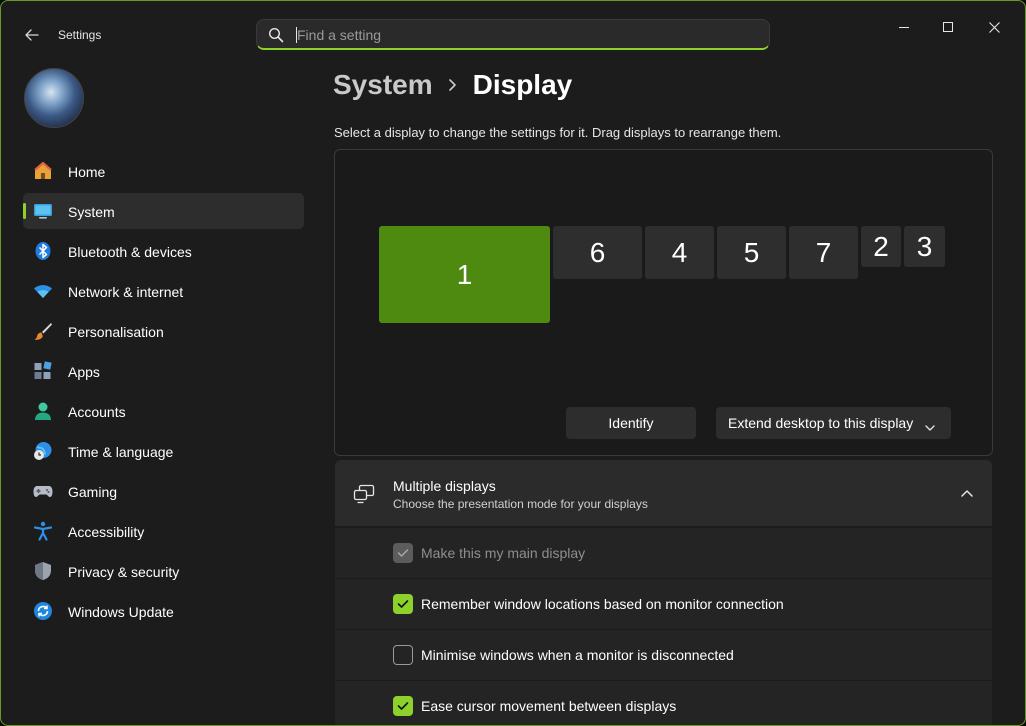 The image size is (1026, 726). What do you see at coordinates (751, 252) in the screenshot?
I see `monitor-5: 5` at bounding box center [751, 252].